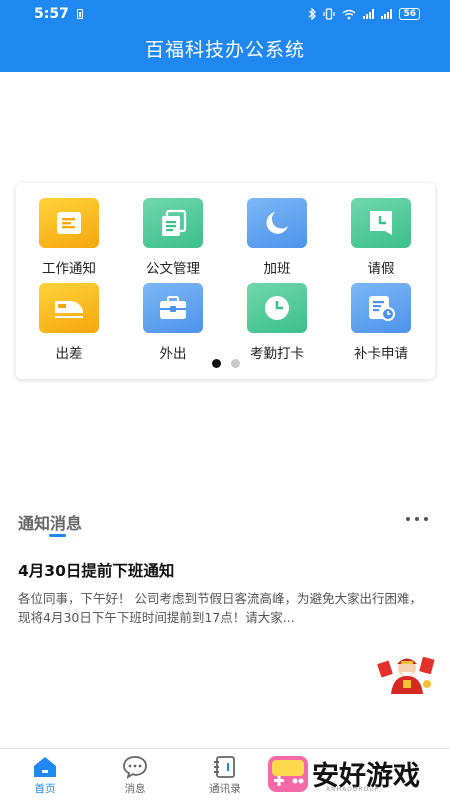 The image size is (450, 800). Describe the element at coordinates (135, 789) in the screenshot. I see `tab-label: 消息` at that location.